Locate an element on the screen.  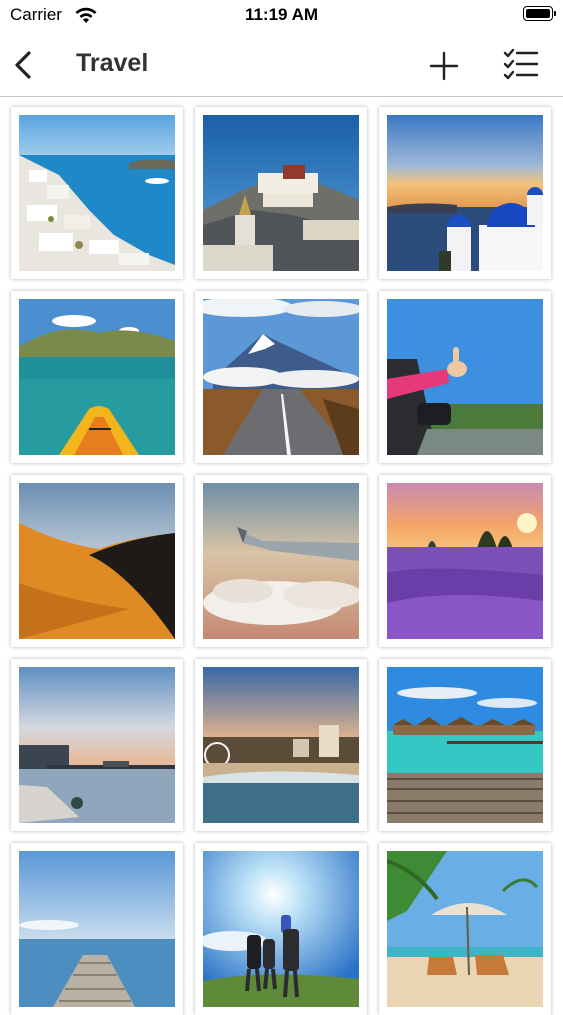
beach-city-ferris-wheel-photo is located at coordinates (281, 745).